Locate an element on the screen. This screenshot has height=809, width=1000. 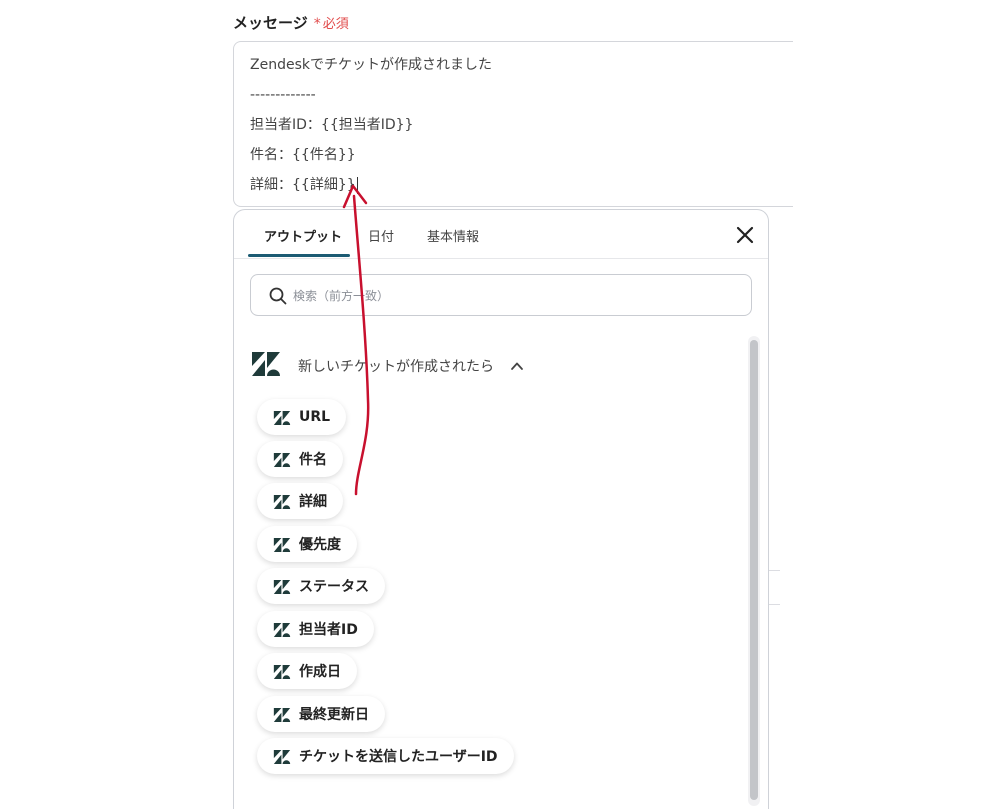
message-line: 件名：{{件名}} is located at coordinates (303, 155).